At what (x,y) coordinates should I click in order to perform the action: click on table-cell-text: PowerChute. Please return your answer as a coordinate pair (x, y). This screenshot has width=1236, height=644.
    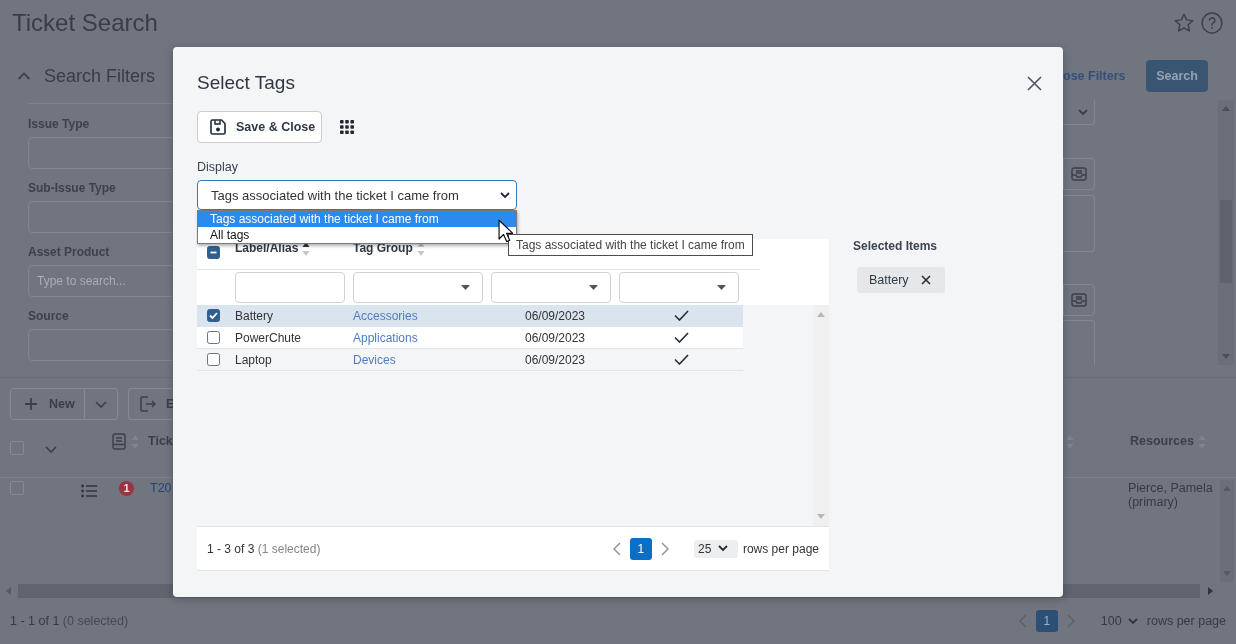
    Looking at the image, I should click on (269, 337).